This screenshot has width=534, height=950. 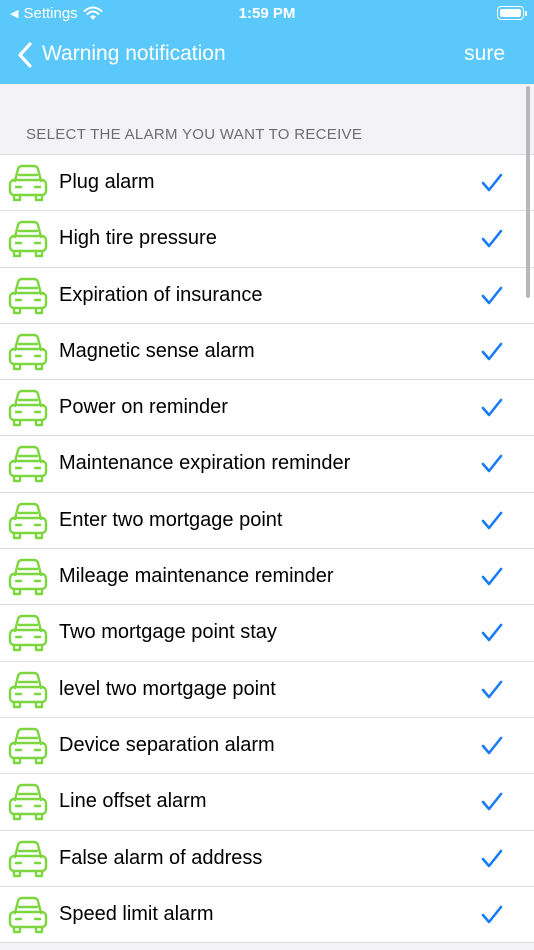 What do you see at coordinates (267, 119) in the screenshot?
I see `section-header: SELECT THE ALARM YOU WANT TO RECEIVE` at bounding box center [267, 119].